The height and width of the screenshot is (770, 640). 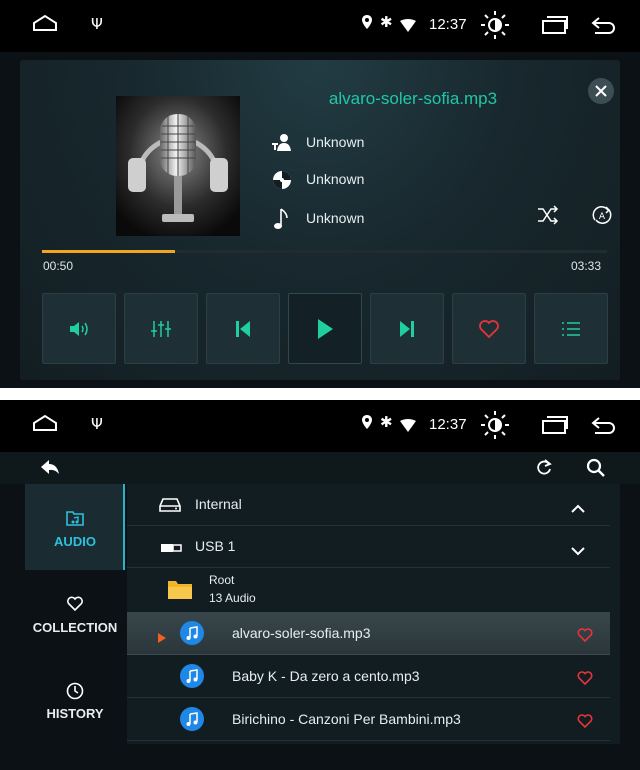 I want to click on track-row: Birichino - Canzoni Per Bambini.mp3, so click(x=368, y=719).